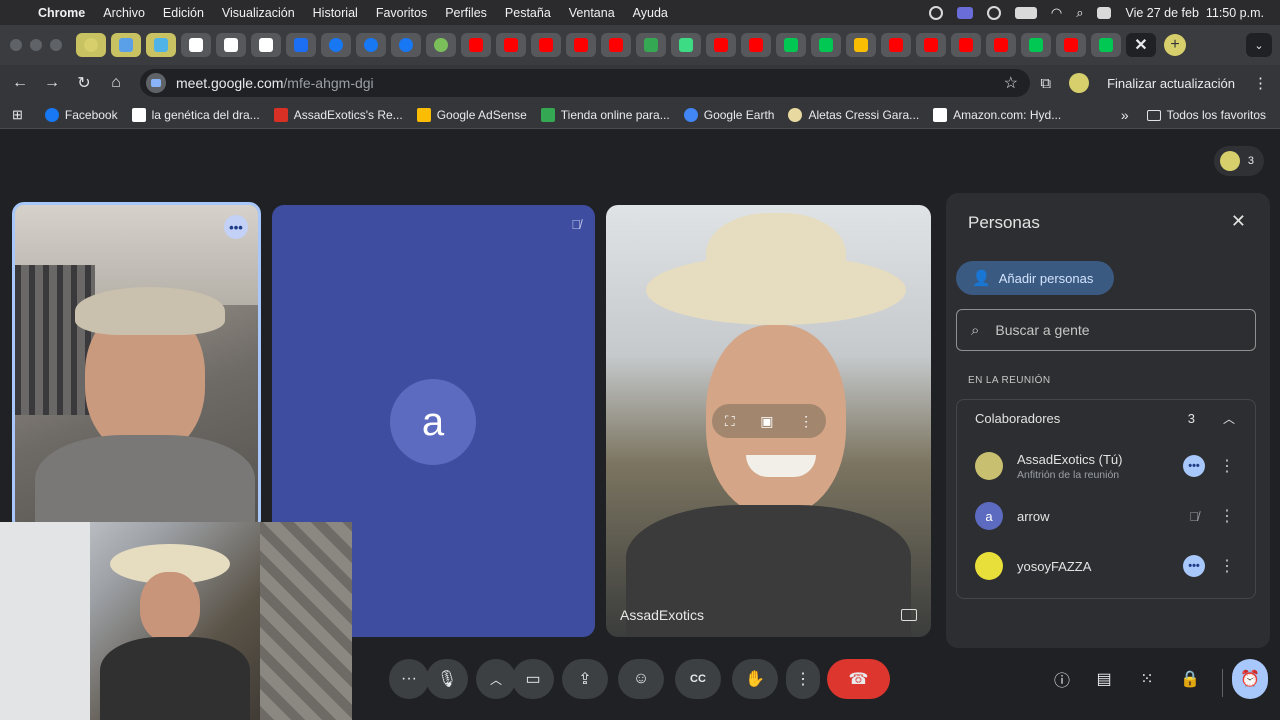 The height and width of the screenshot is (720, 1280). Describe the element at coordinates (641, 679) in the screenshot. I see `emoji-icon: ☺` at that location.